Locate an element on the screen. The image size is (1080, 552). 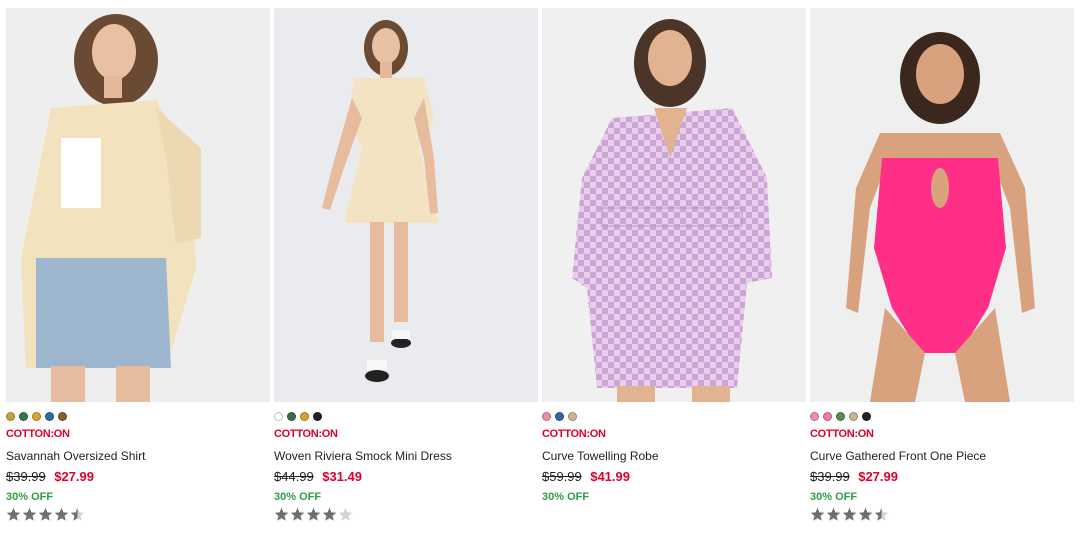
product-name: Savannah Oversized Shirt is located at coordinates (138, 456).